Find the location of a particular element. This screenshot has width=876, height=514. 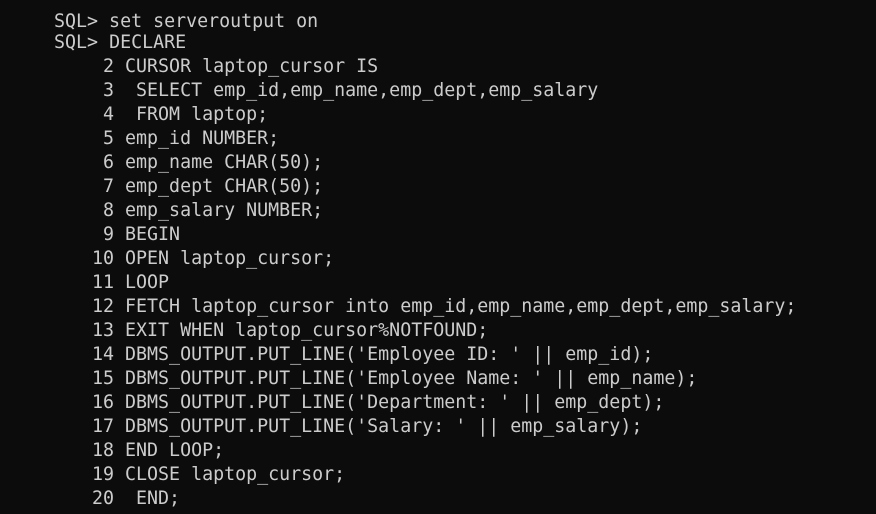

terminal-line: 5 emp_id NUMBER; is located at coordinates (144, 126).